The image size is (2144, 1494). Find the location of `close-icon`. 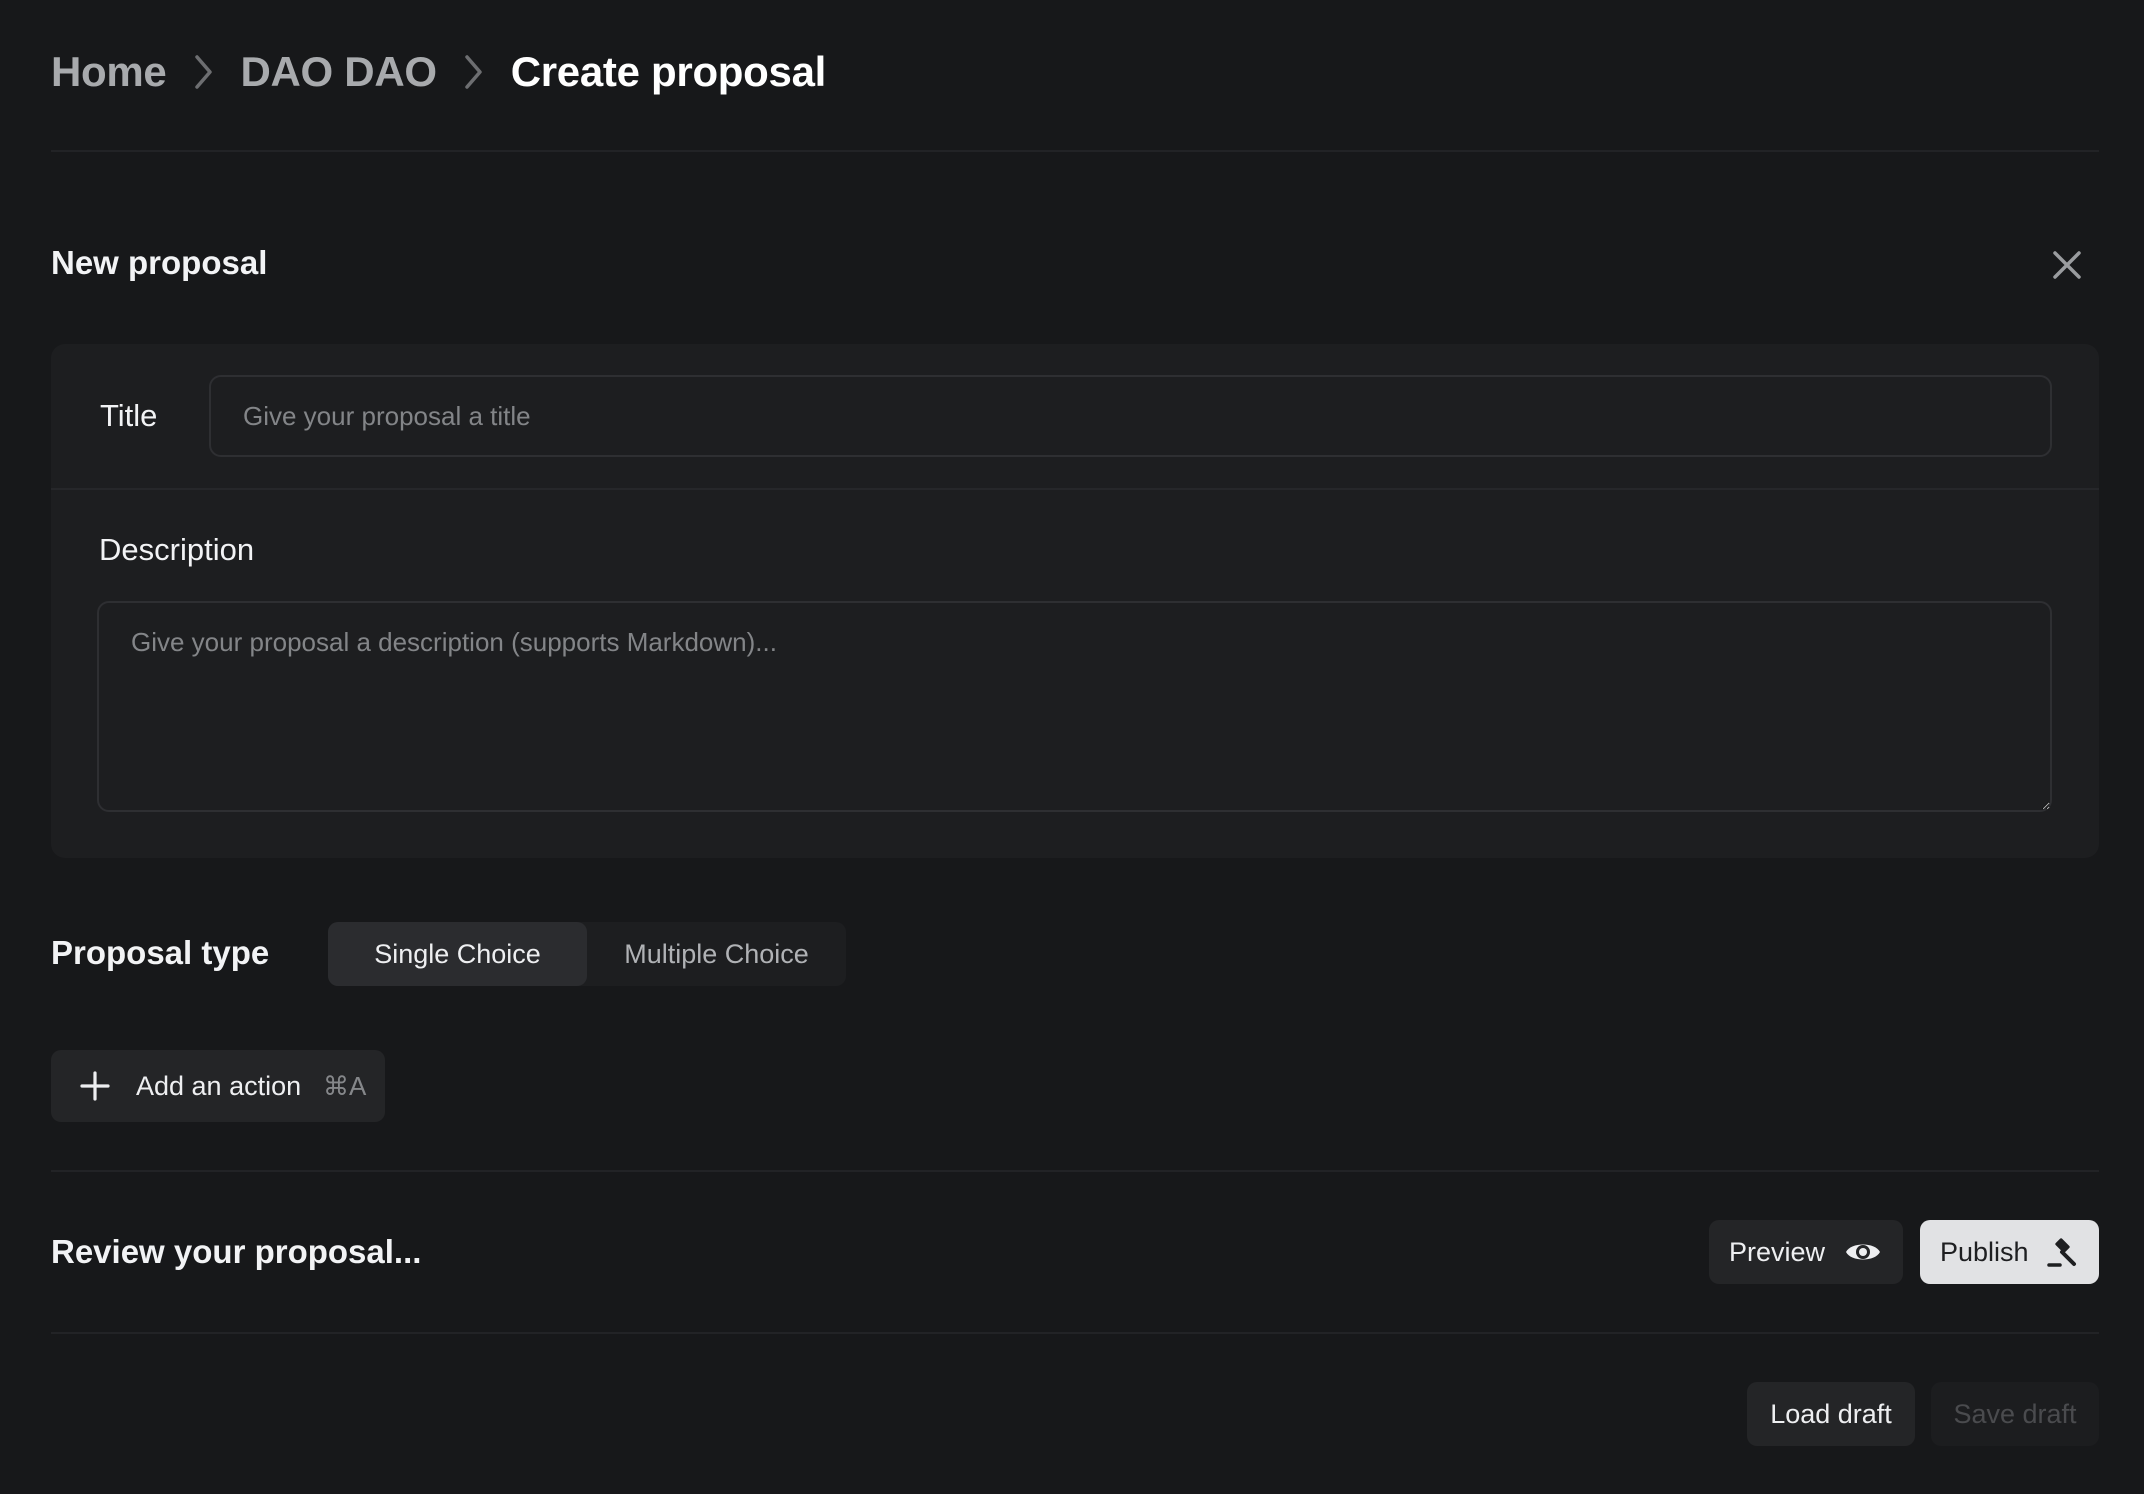

close-icon is located at coordinates (2067, 265).